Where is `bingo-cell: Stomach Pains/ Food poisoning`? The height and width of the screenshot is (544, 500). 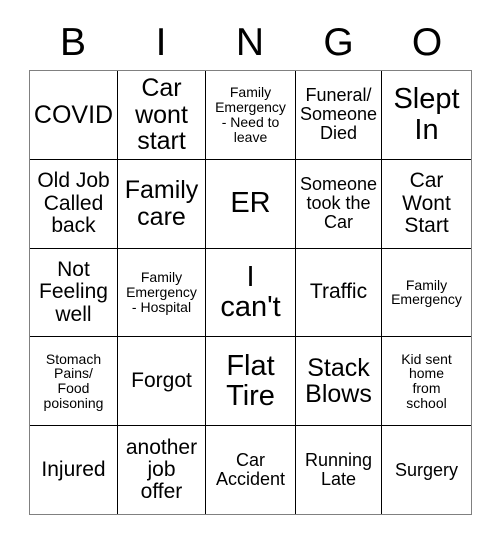 bingo-cell: Stomach Pains/ Food poisoning is located at coordinates (74, 381).